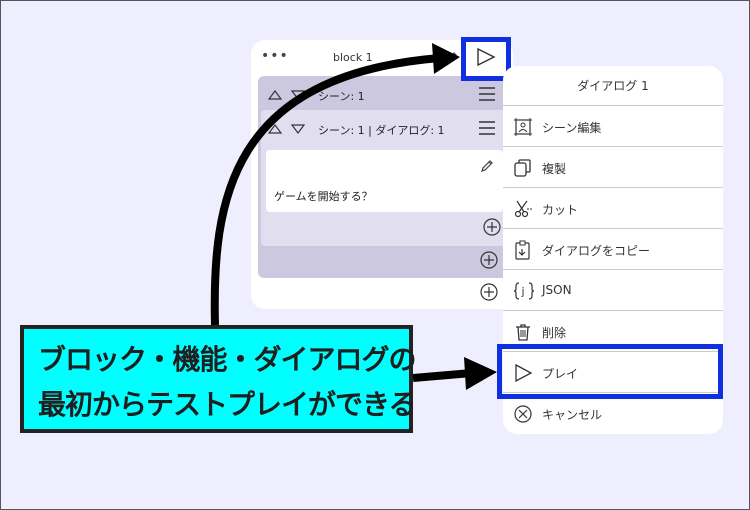  I want to click on dialog-text: ゲームを開始する？, so click(323, 196).